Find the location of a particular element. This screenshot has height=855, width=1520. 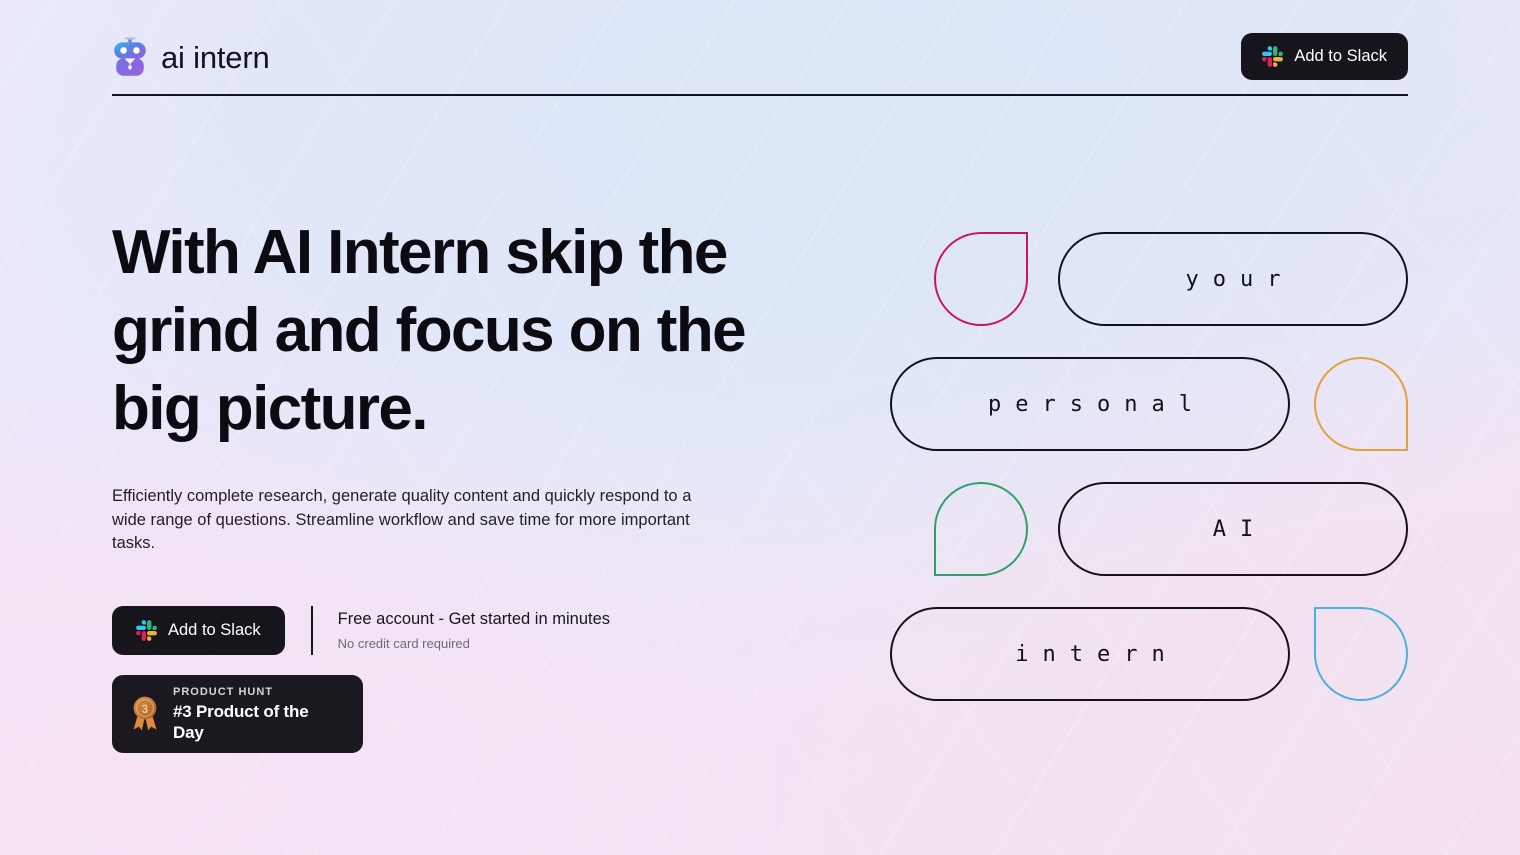

header-add-to-slack-label: Add to Slack is located at coordinates (1340, 55).